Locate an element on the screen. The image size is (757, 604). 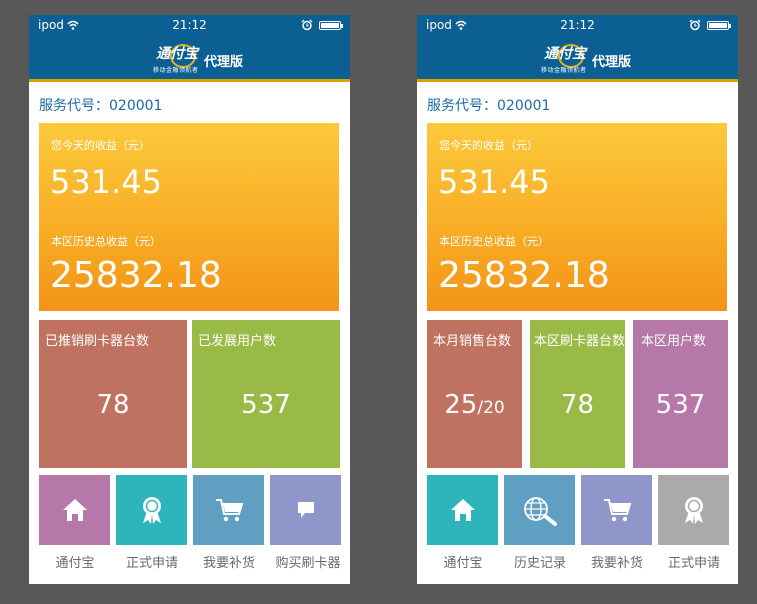
stat-card-users: 已发展用户数 537 is located at coordinates (266, 394).